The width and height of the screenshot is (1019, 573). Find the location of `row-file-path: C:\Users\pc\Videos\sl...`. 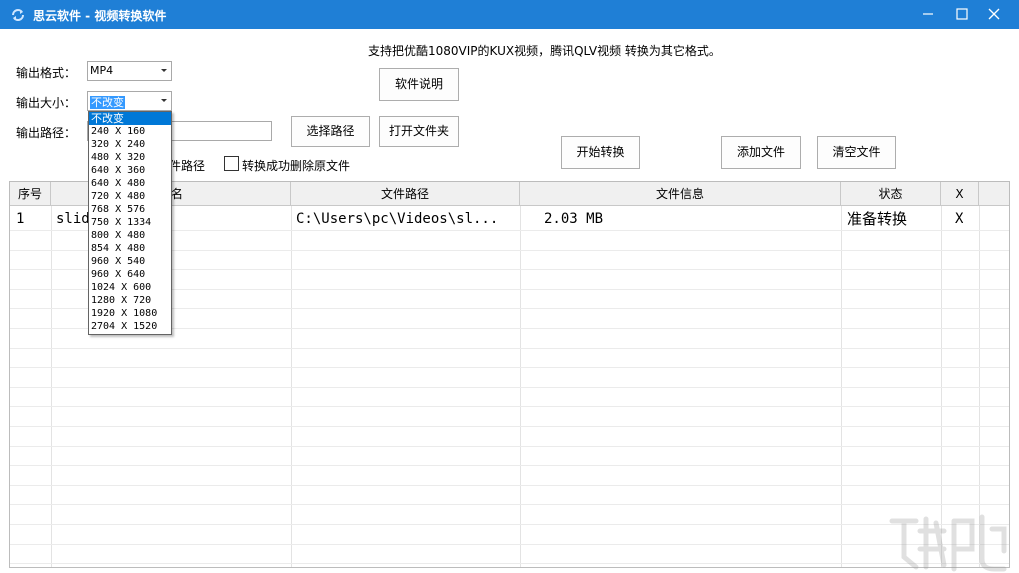

row-file-path: C:\Users\pc\Videos\sl... is located at coordinates (397, 219).